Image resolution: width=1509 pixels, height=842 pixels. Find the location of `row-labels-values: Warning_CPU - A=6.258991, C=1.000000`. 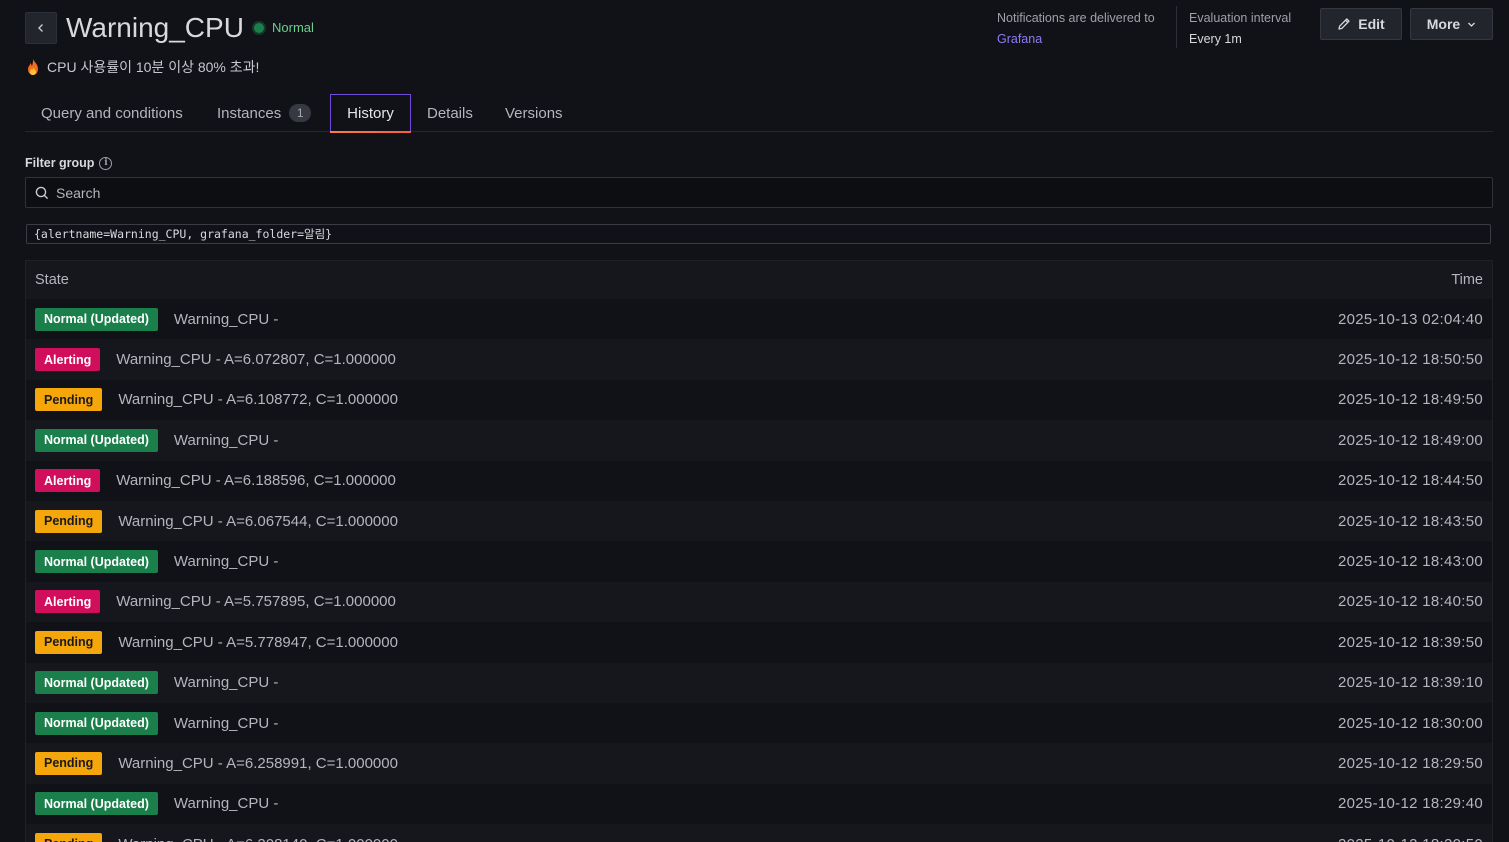

row-labels-values: Warning_CPU - A=6.258991, C=1.000000 is located at coordinates (258, 763).